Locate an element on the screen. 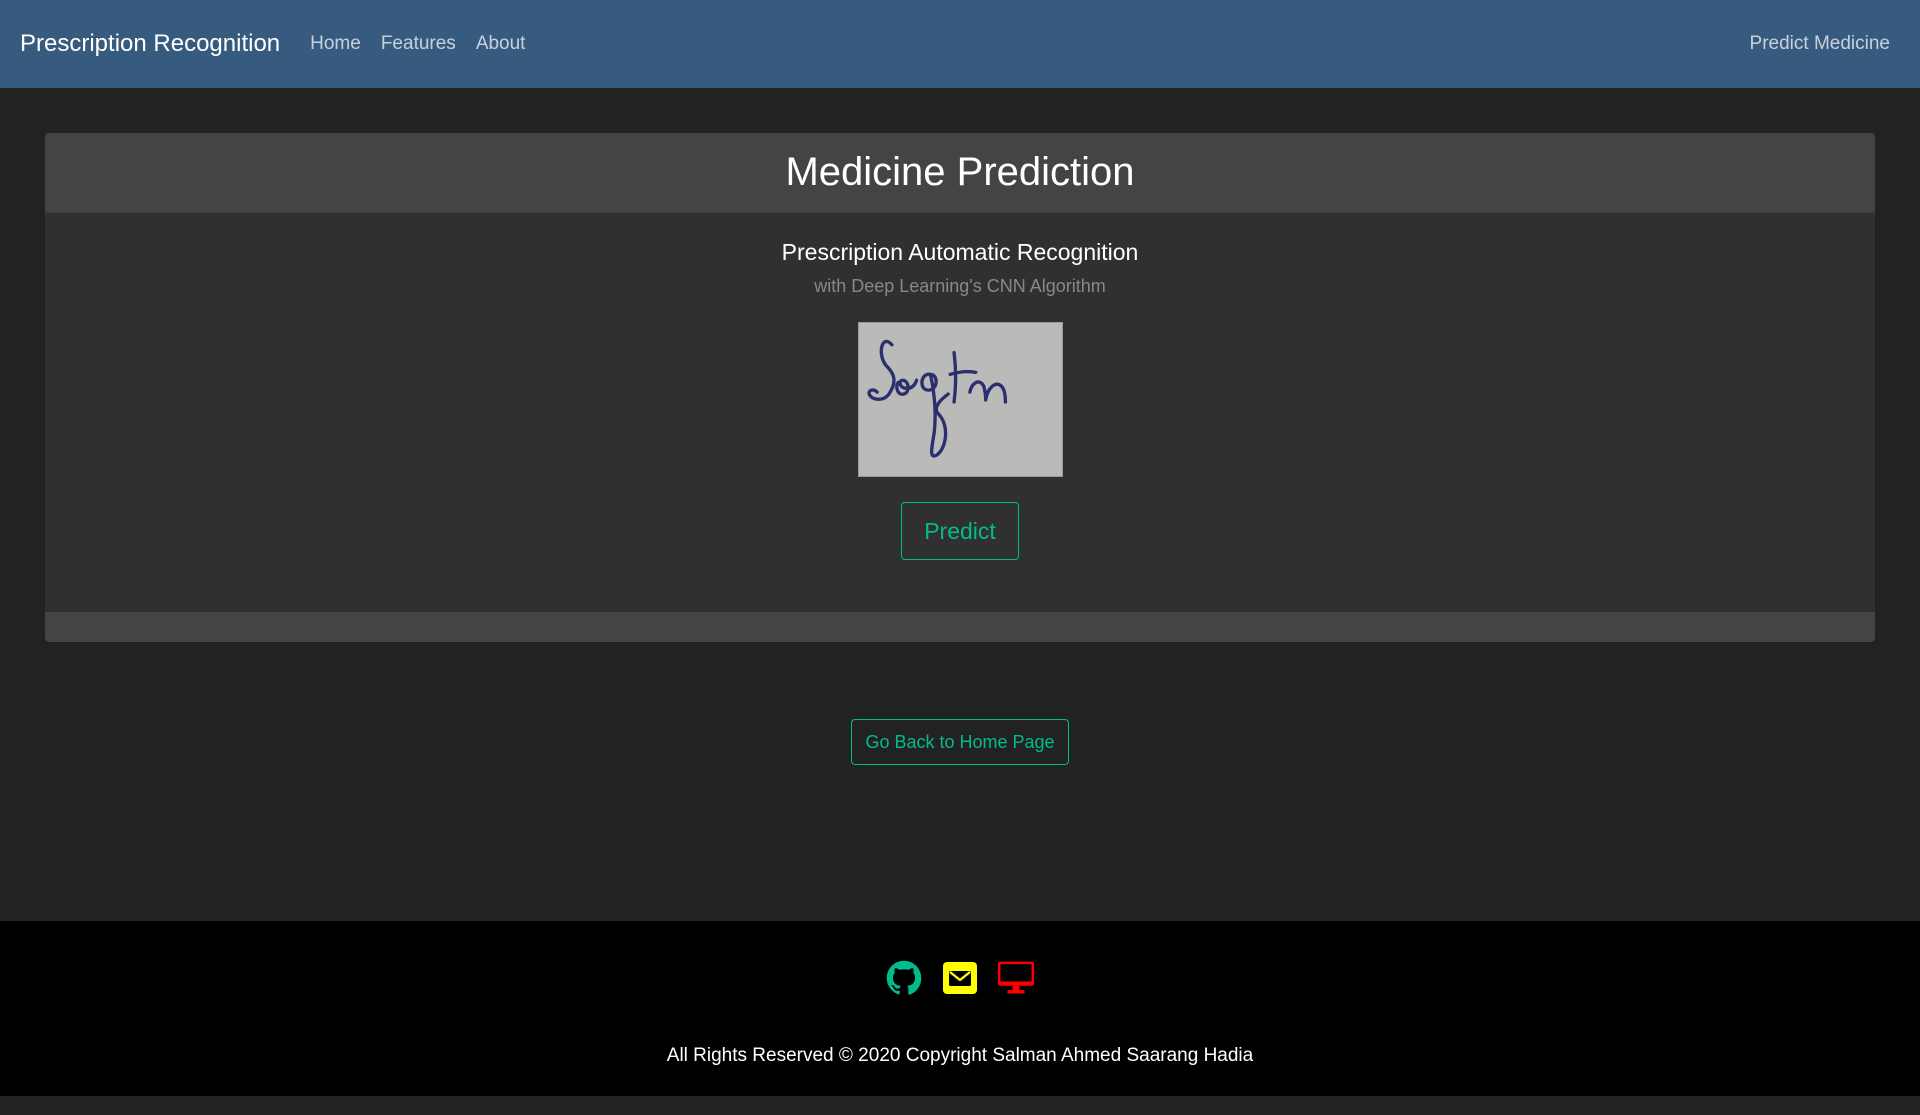 This screenshot has height=1115, width=1920. nav-links: Home Features About is located at coordinates (427, 44).